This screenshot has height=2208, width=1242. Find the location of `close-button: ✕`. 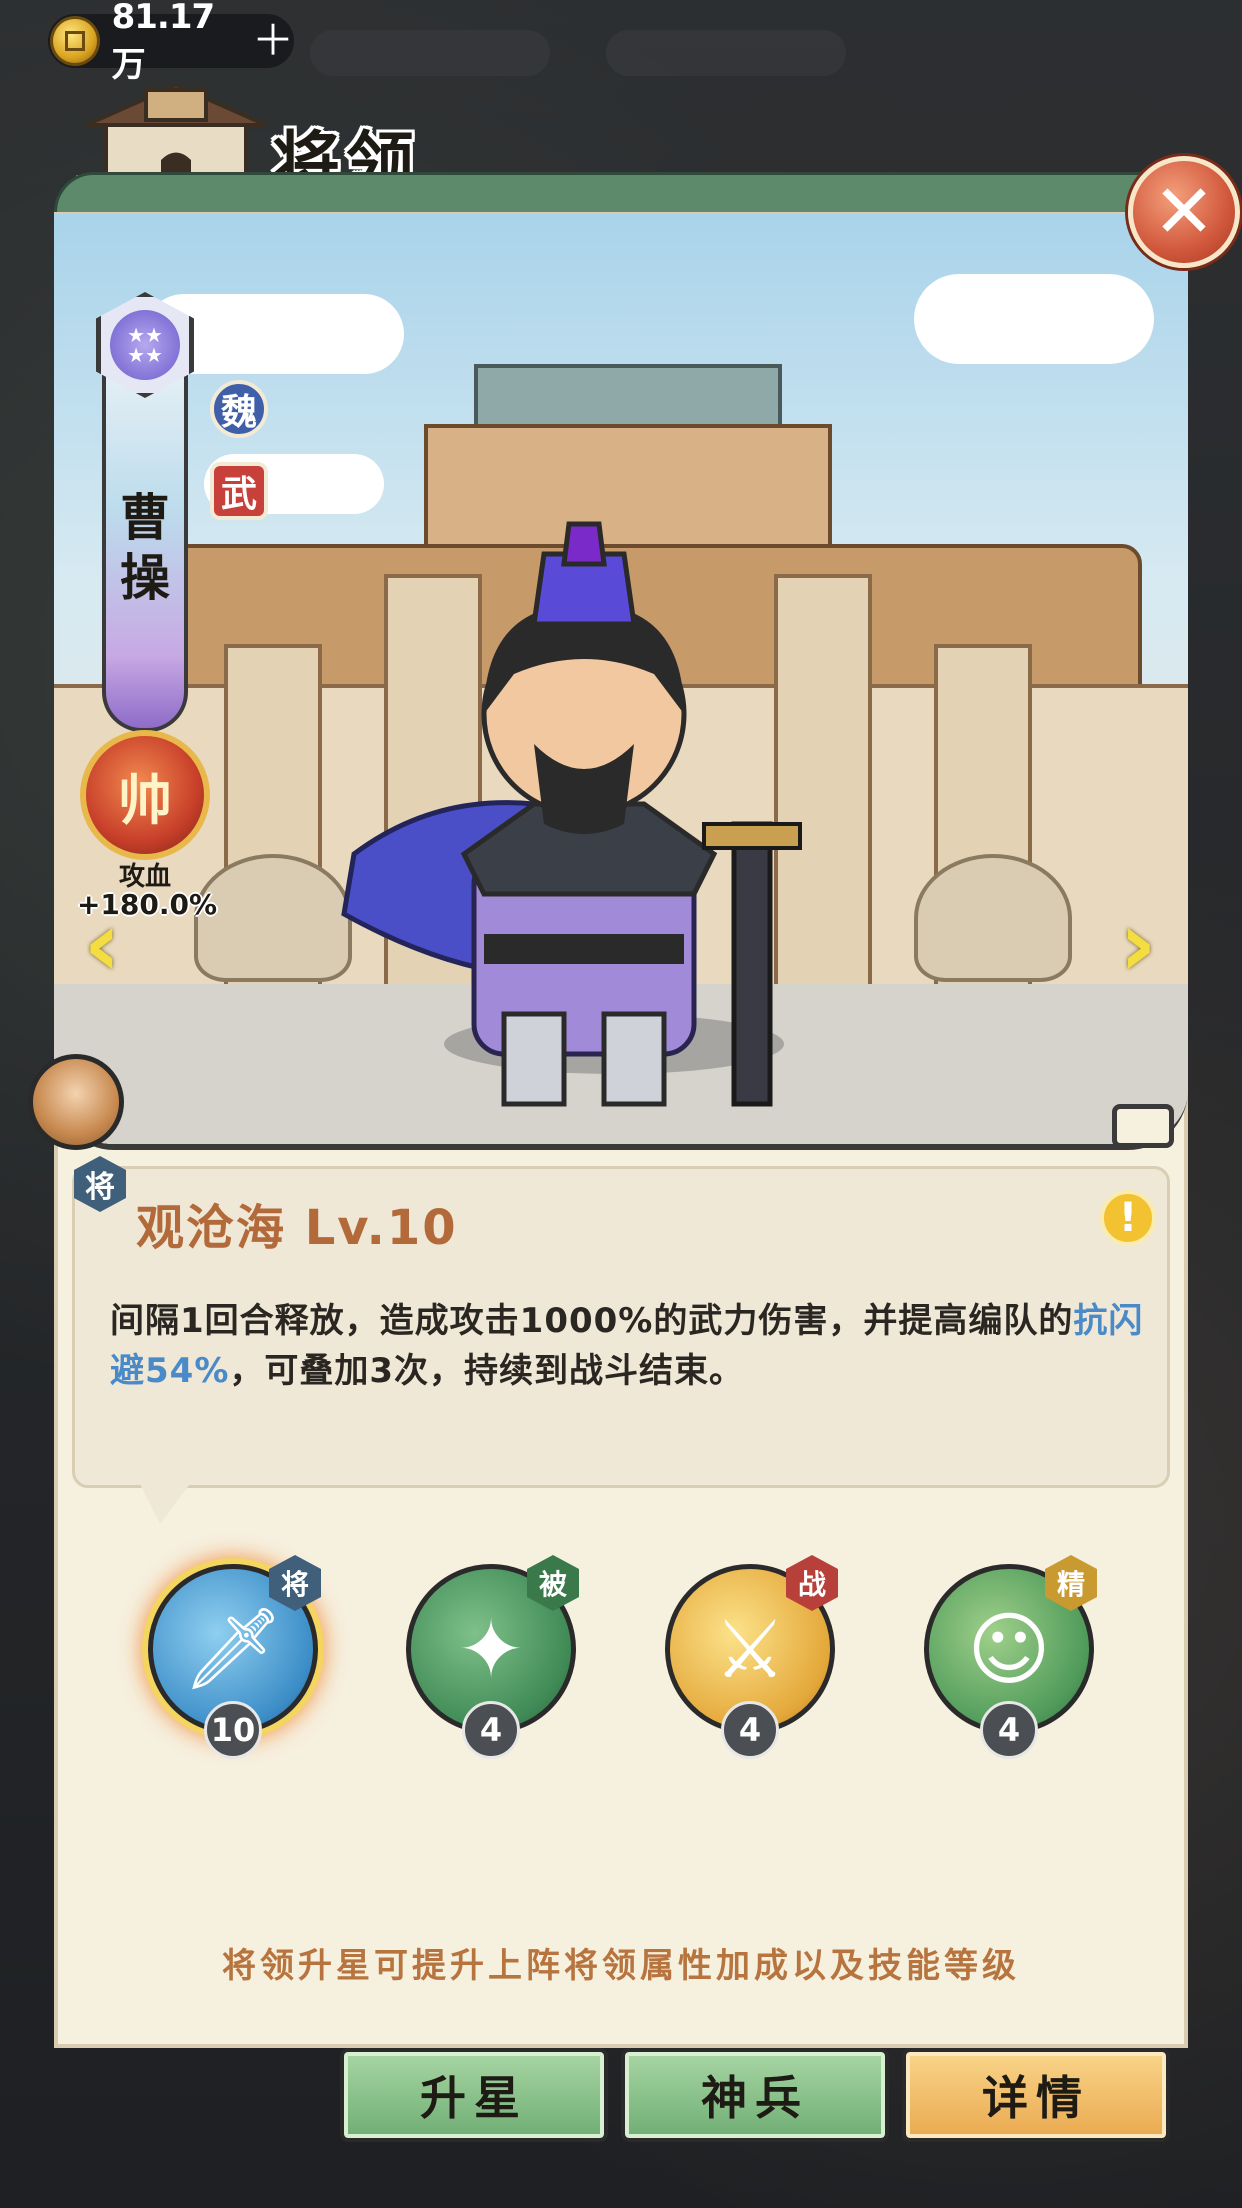

close-button: ✕ is located at coordinates (1184, 212).